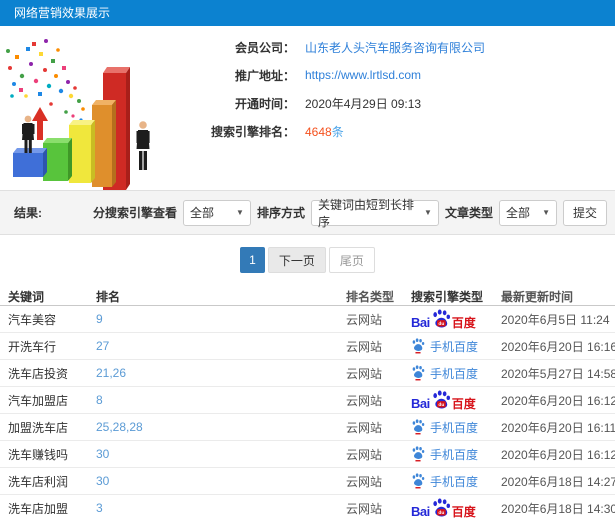  What do you see at coordinates (213, 400) in the screenshot?
I see `rank-cell: 8` at bounding box center [213, 400].